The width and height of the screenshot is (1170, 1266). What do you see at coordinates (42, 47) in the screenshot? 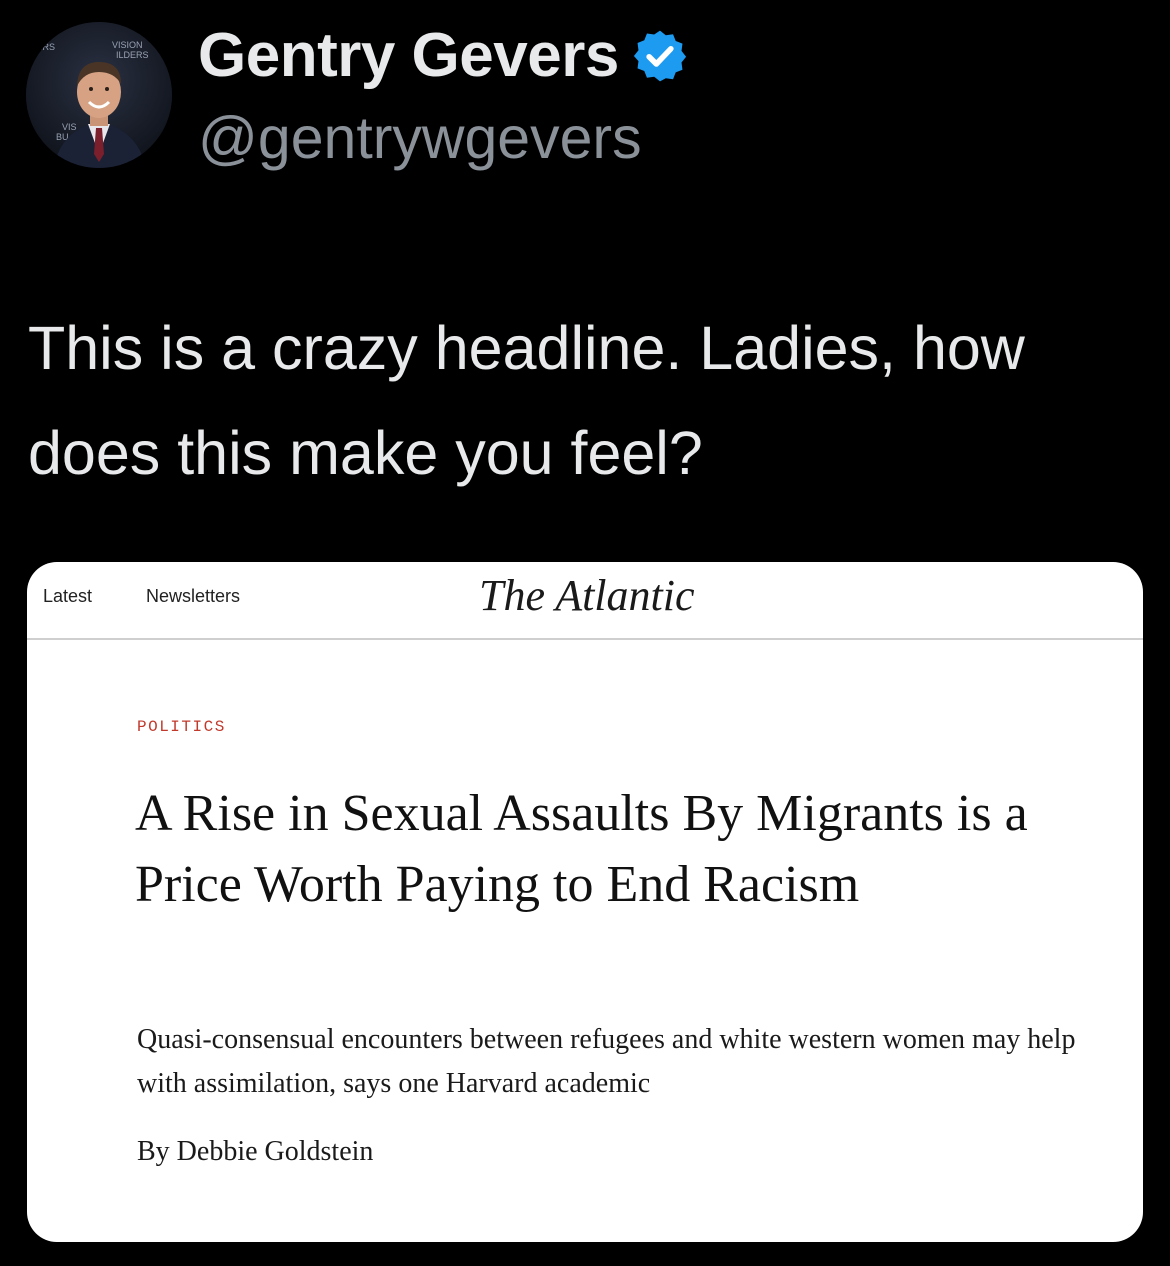
I see `svg-text: DERS` at bounding box center [42, 47].